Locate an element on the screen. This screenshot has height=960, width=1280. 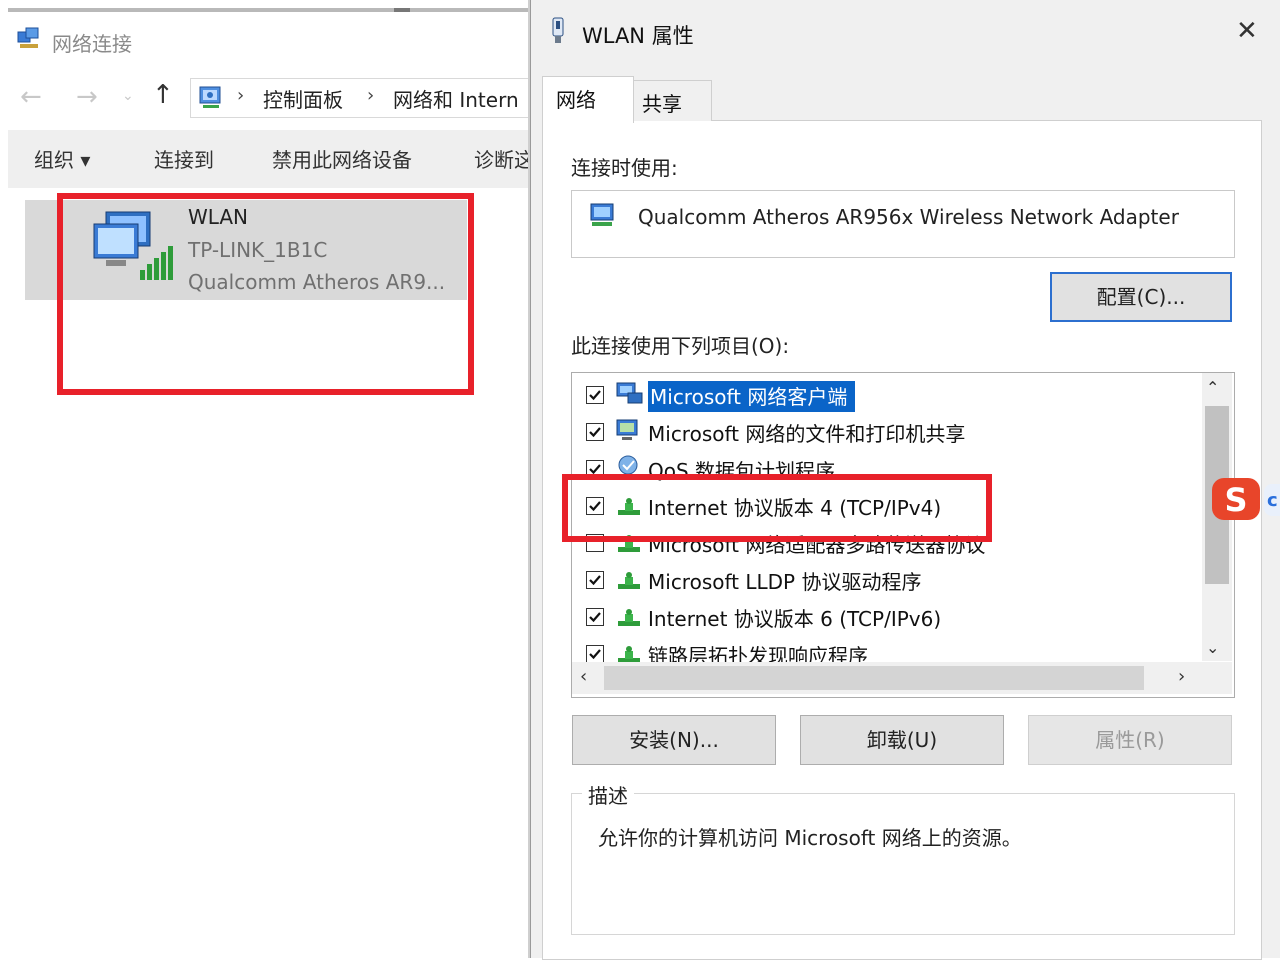
connect-using-label: 连接时使用: is located at coordinates (624, 168).